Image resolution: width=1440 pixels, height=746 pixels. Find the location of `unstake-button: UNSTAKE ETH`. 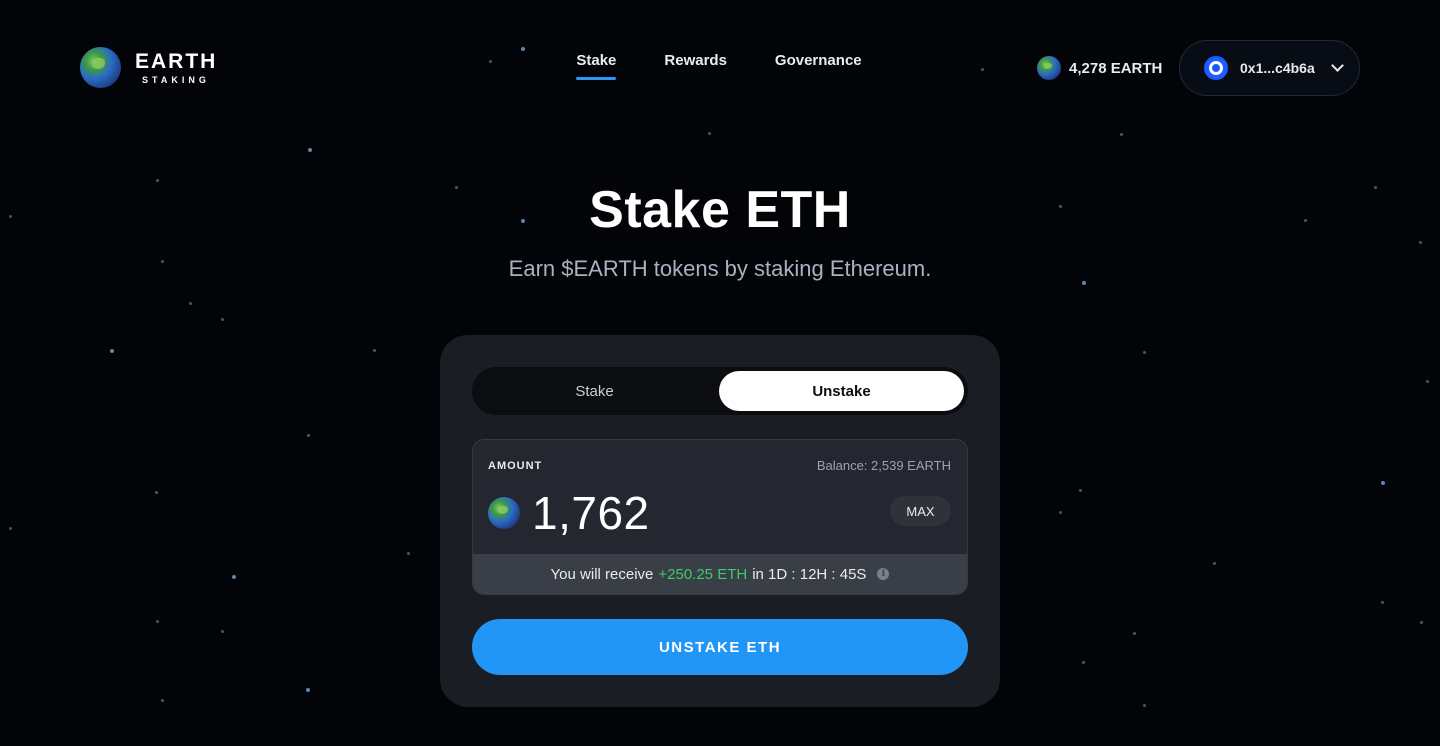

unstake-button: UNSTAKE ETH is located at coordinates (720, 647).